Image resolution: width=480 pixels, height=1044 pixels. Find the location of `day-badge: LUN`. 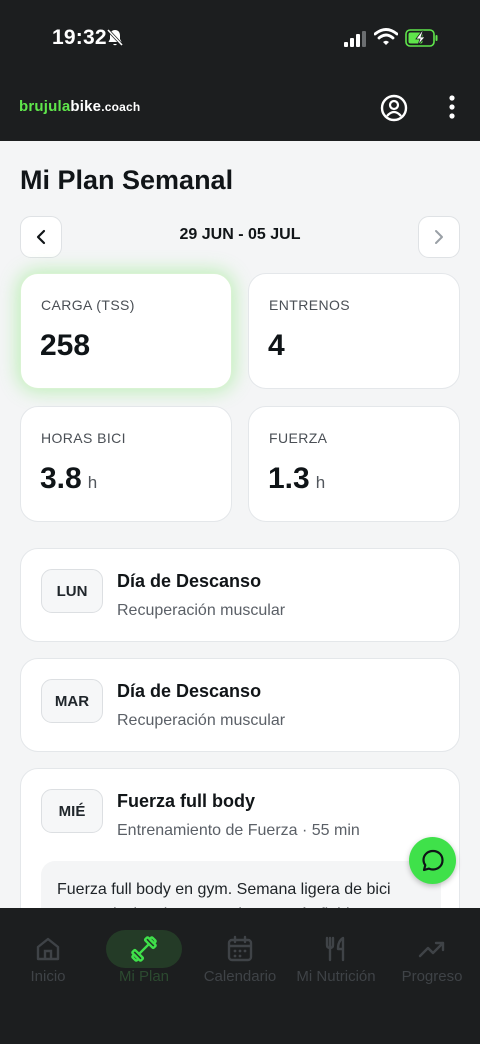

day-badge: LUN is located at coordinates (72, 591).